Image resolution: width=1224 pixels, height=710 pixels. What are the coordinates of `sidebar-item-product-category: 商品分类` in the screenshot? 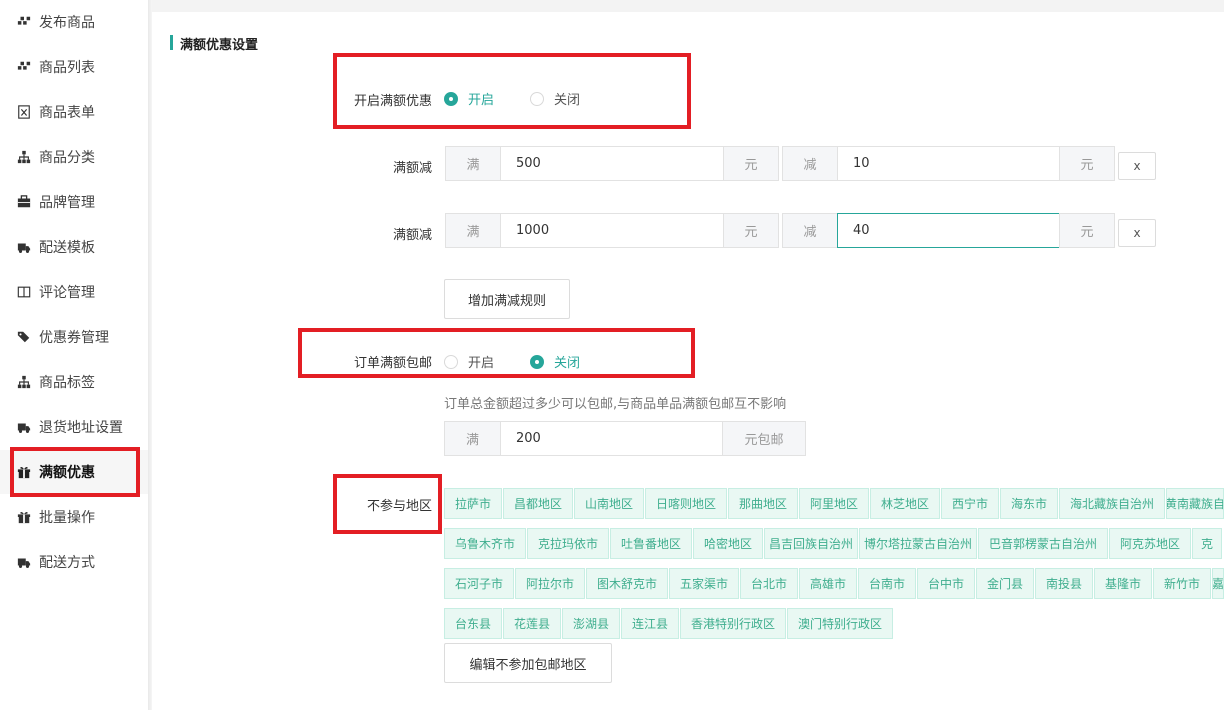 It's located at (74, 157).